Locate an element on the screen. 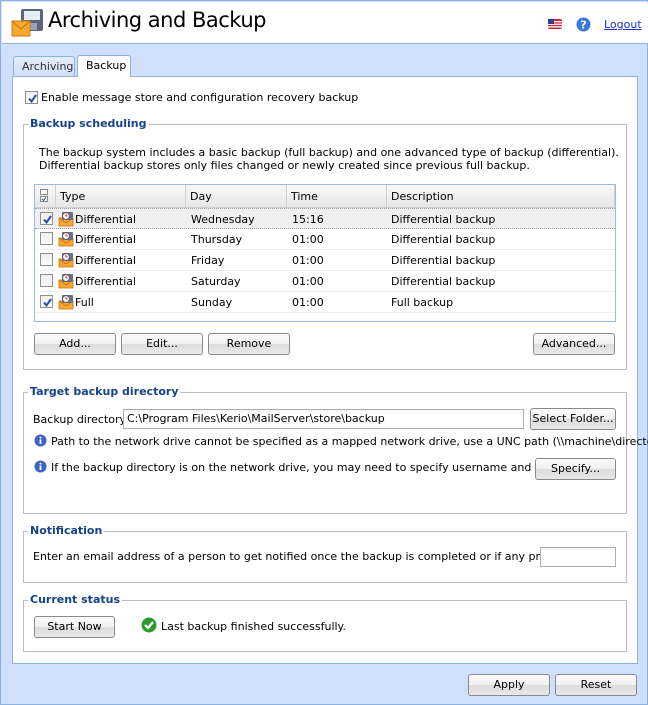 This screenshot has width=648, height=705. us-flag-icon is located at coordinates (555, 24).